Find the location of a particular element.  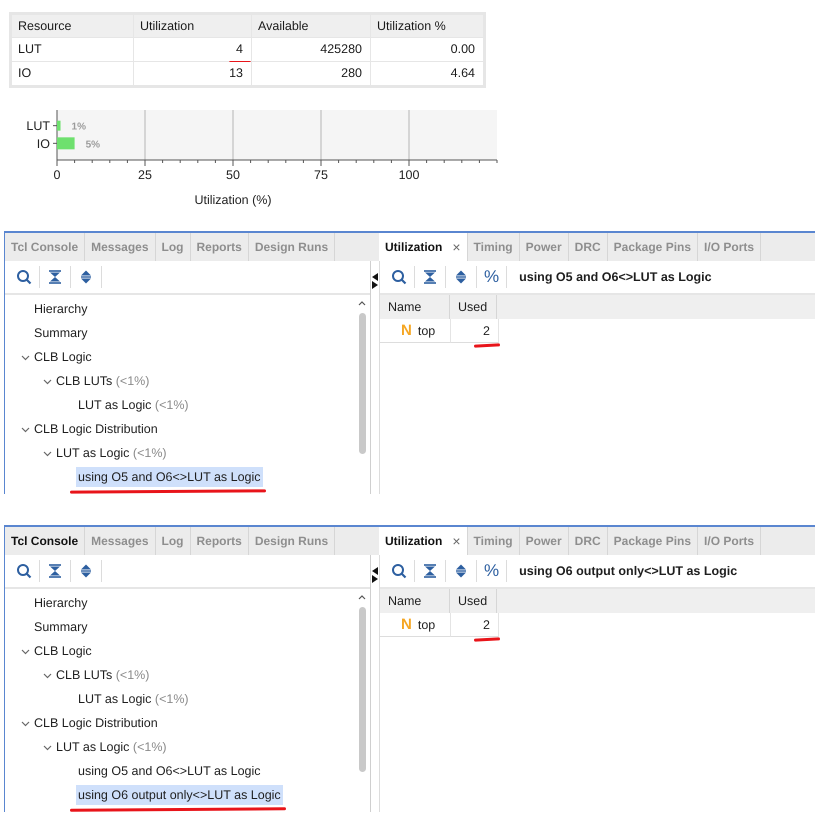

tick-label: 25 is located at coordinates (145, 175).